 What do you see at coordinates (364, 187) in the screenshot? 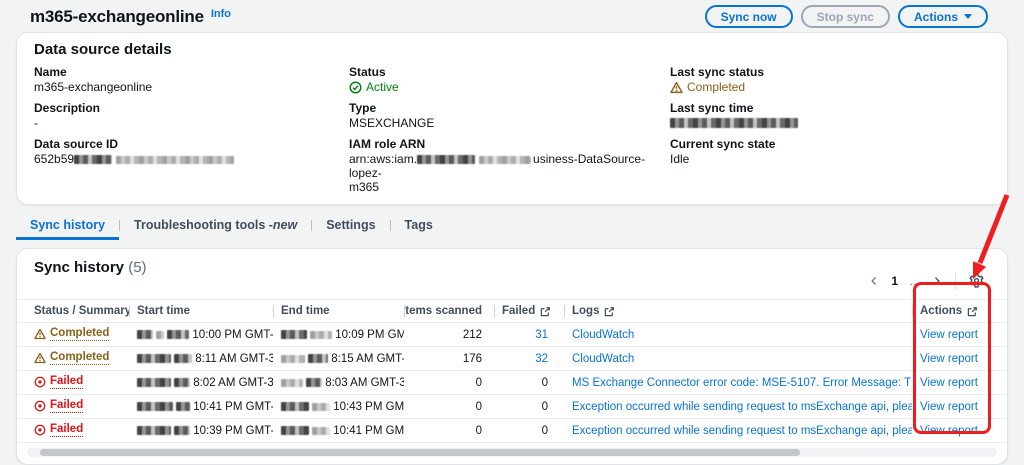
I see `iam-role-arn-value-line2: m365` at bounding box center [364, 187].